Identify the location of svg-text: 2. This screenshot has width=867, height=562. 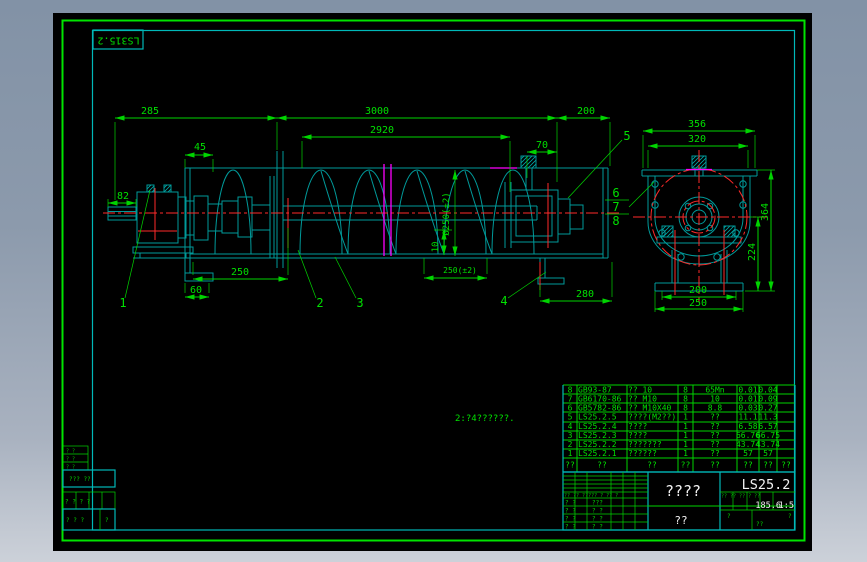
(570, 444).